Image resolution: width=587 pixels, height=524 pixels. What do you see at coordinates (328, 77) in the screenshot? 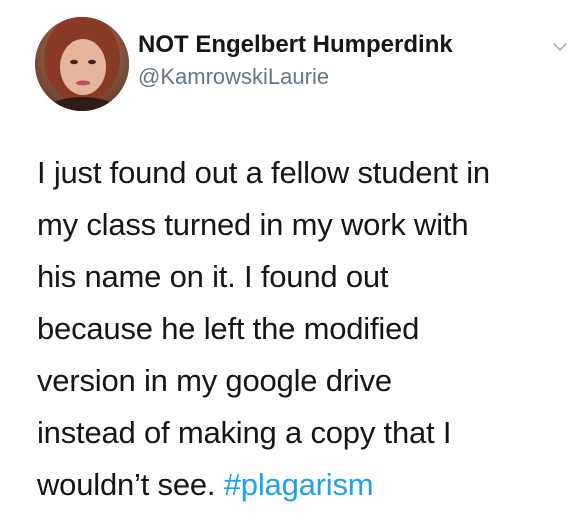
I see `author-handle: @KamrowskiLaurie` at bounding box center [328, 77].